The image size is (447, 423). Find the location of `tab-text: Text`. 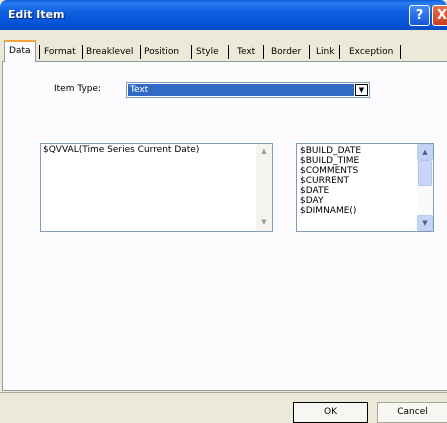

tab-text: Text is located at coordinates (246, 52).